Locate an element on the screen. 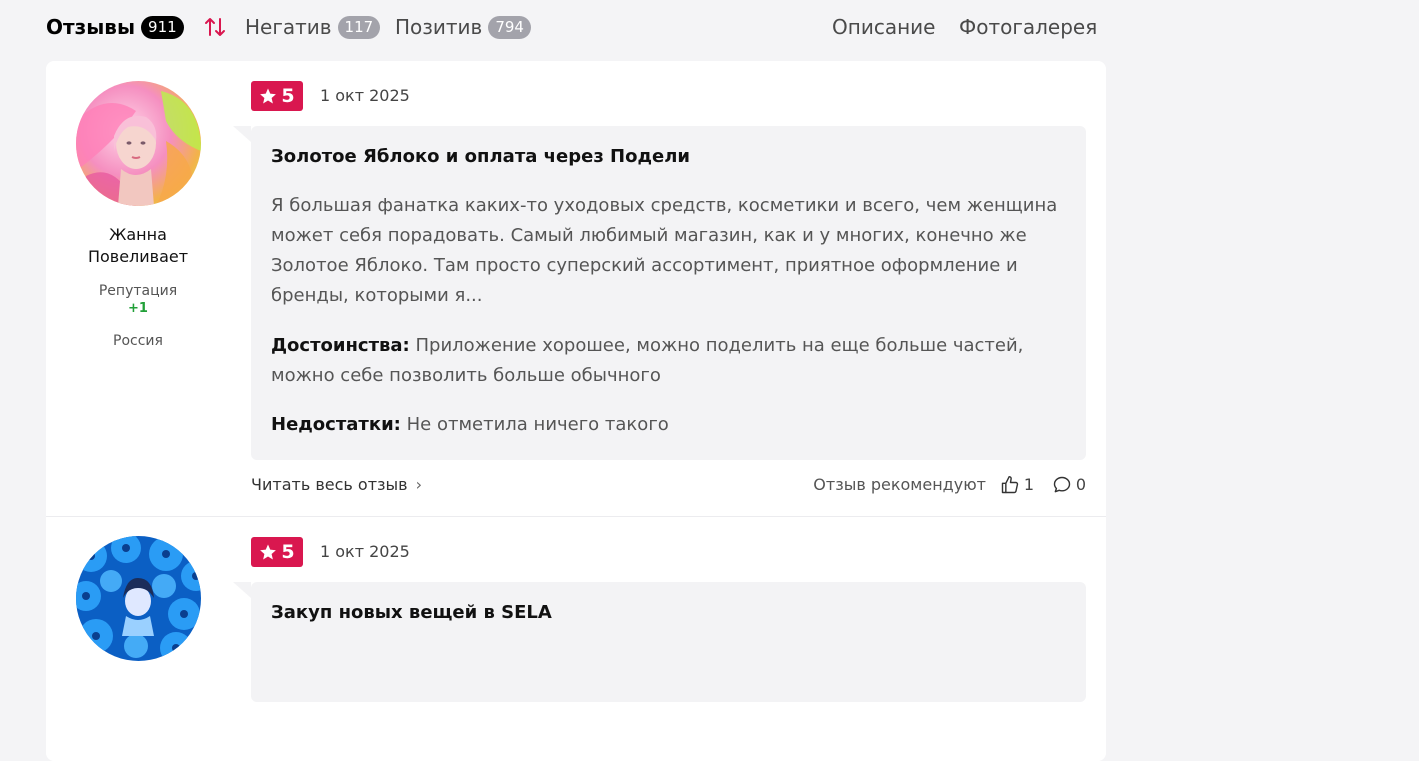 The width and height of the screenshot is (1419, 761). sort-icon is located at coordinates (215, 27).